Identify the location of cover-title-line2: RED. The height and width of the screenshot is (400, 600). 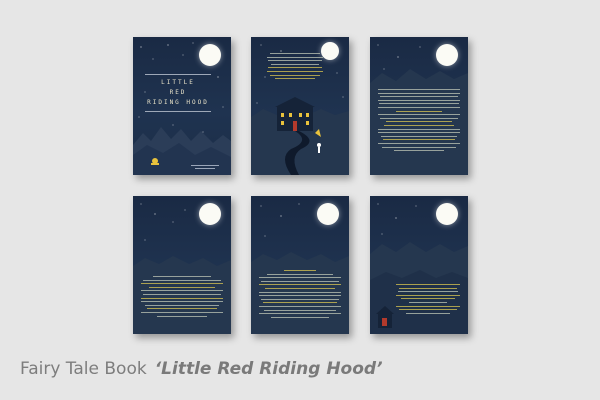
(178, 92).